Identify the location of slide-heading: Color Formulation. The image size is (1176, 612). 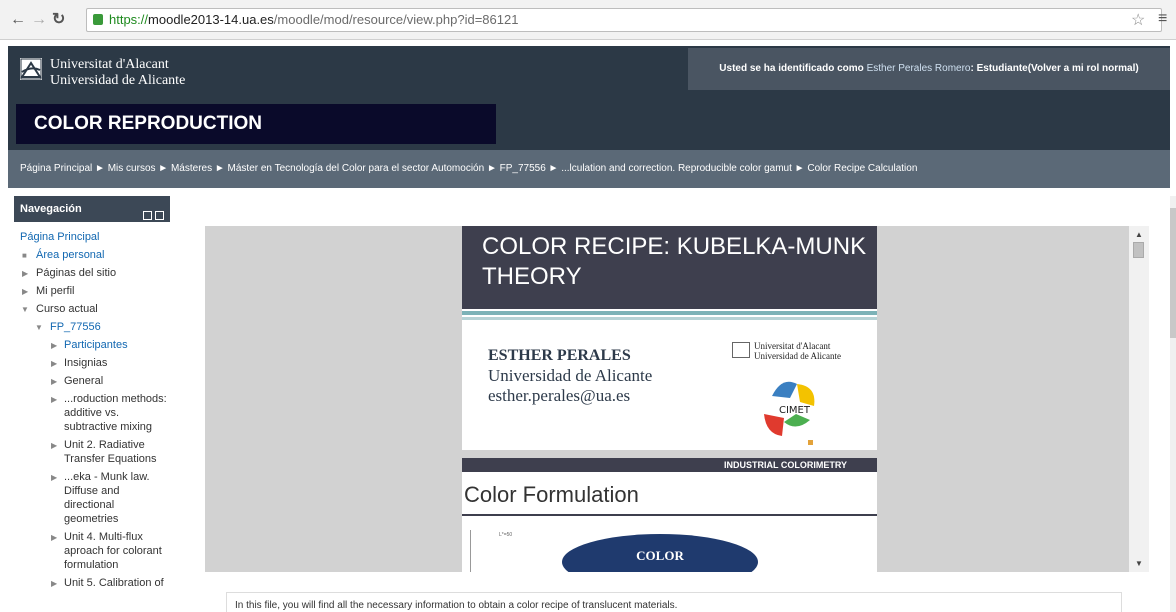
(551, 494).